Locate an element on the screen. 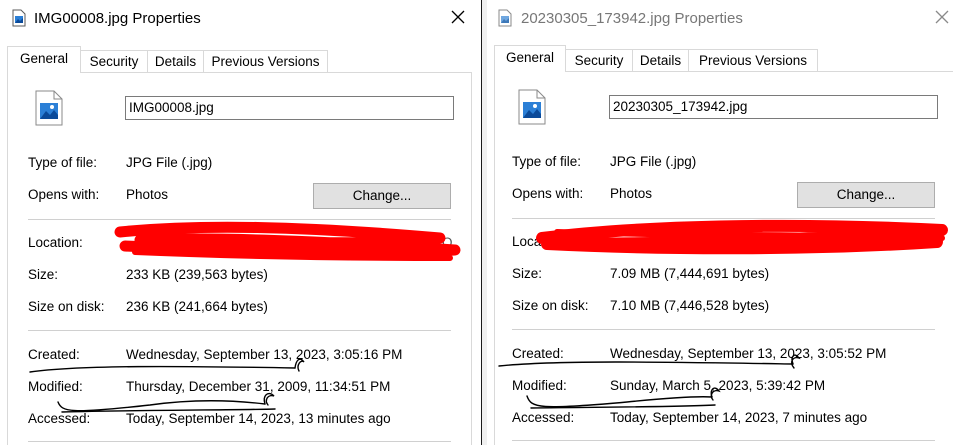 Image resolution: width=953 pixels, height=445 pixels. filename-field: IMG00008.jpg is located at coordinates (289, 108).